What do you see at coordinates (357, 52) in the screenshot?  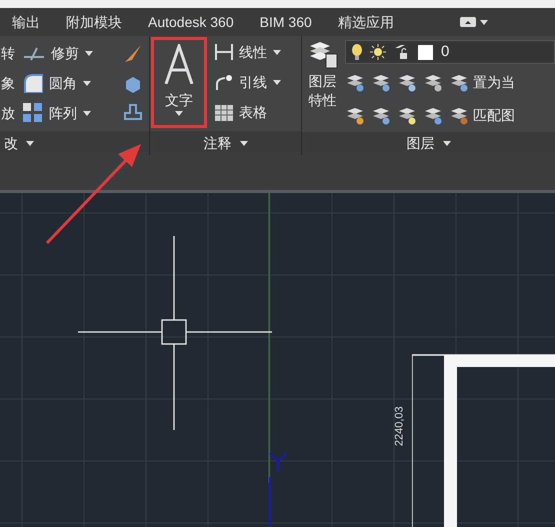 I see `lightbulb-icon` at bounding box center [357, 52].